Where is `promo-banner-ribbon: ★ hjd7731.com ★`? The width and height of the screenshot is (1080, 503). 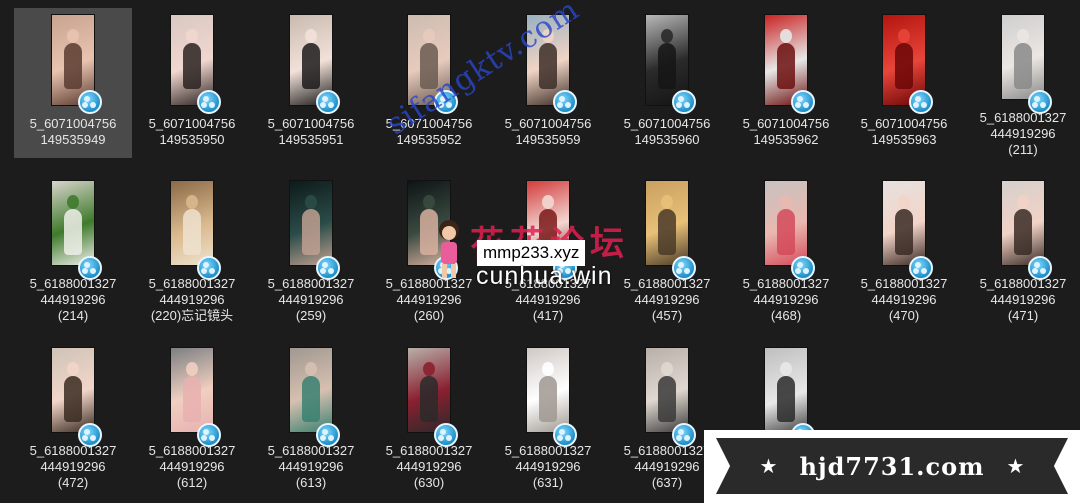 promo-banner-ribbon: ★ hjd7731.com ★ is located at coordinates (892, 466).